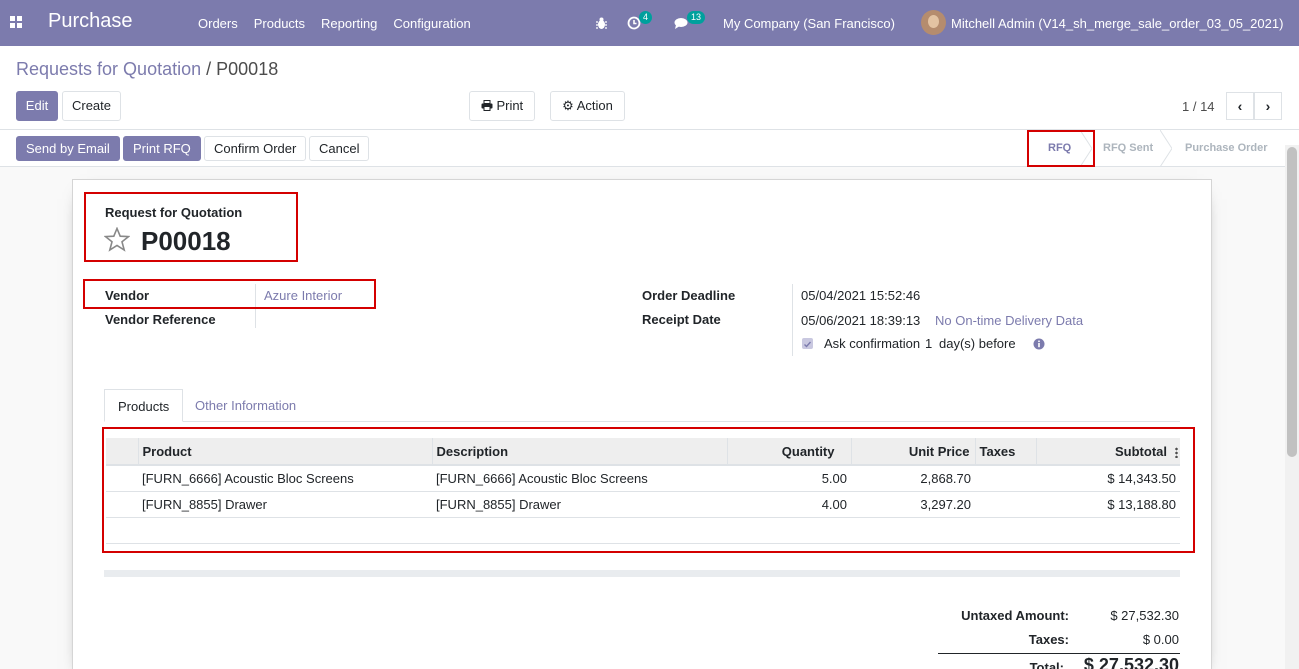 This screenshot has height=669, width=1299. Describe the element at coordinates (349, 23) in the screenshot. I see `menu-reporting: Reporting` at that location.